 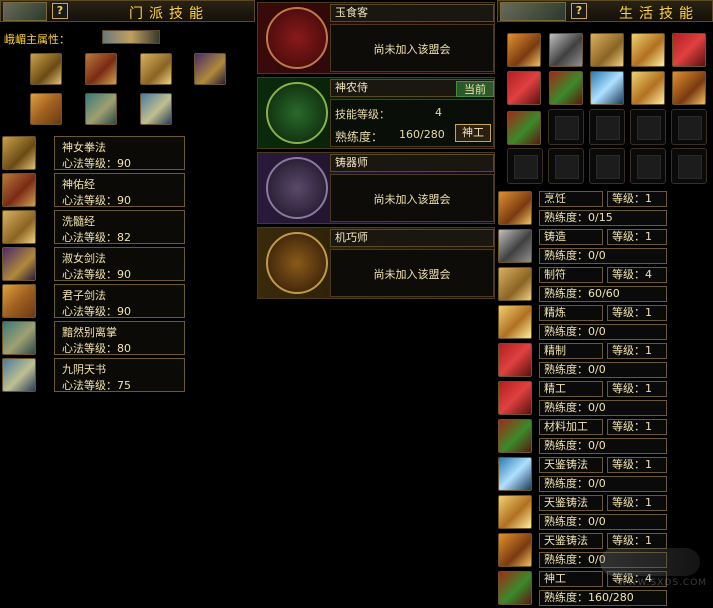 I want to click on life-skill-level: 等级：4, so click(x=637, y=275).